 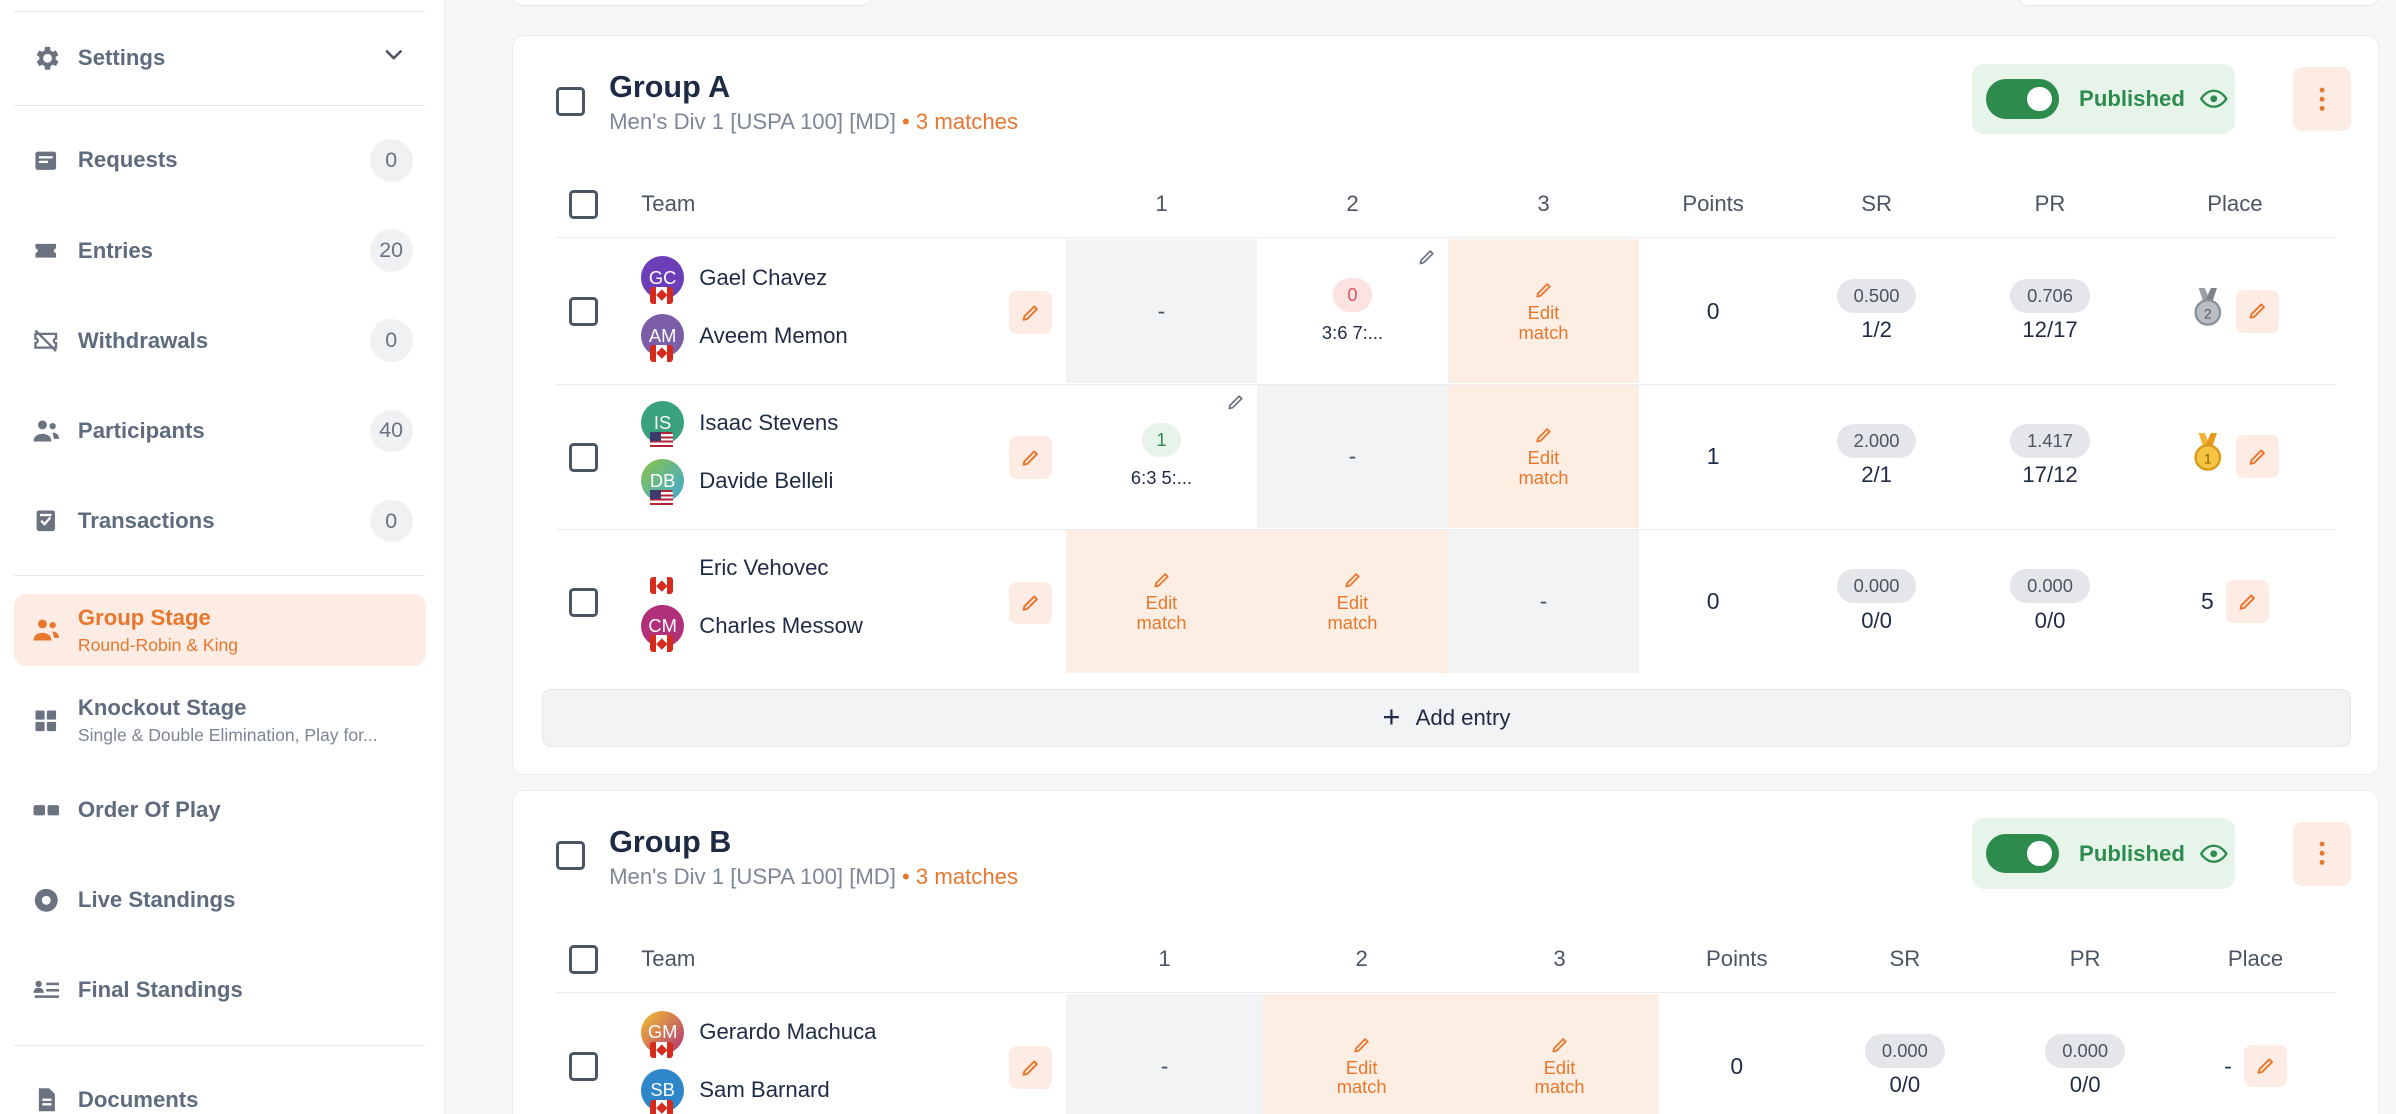 What do you see at coordinates (220, 809) in the screenshot?
I see `sidebar-item-order-of-play: Order Of Play` at bounding box center [220, 809].